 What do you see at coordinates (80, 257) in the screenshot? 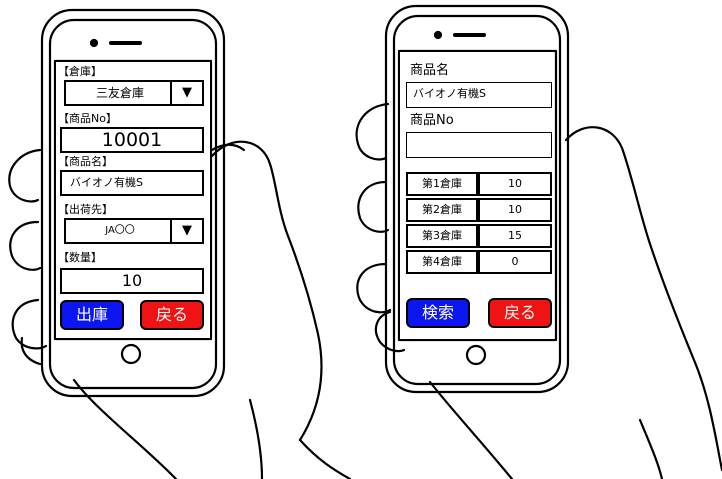
I see `quantity-label: 【数量】` at bounding box center [80, 257].